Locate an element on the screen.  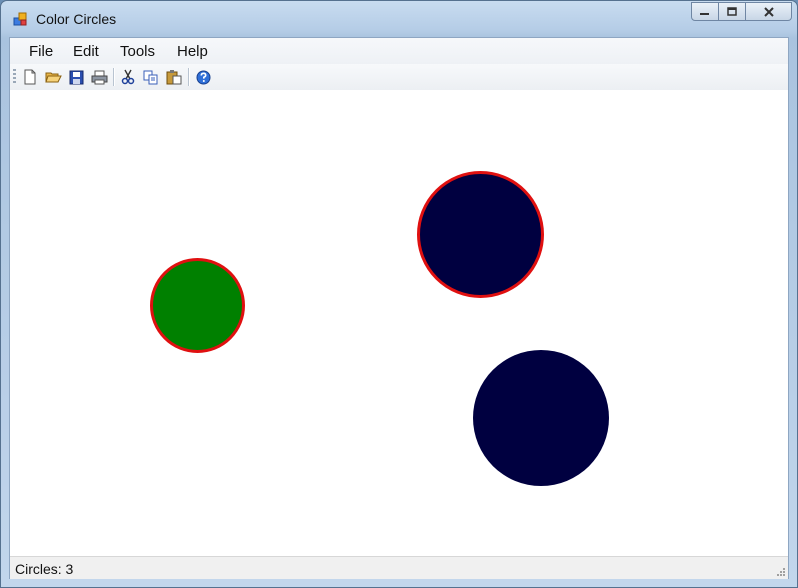
minimize-button is located at coordinates (705, 11).